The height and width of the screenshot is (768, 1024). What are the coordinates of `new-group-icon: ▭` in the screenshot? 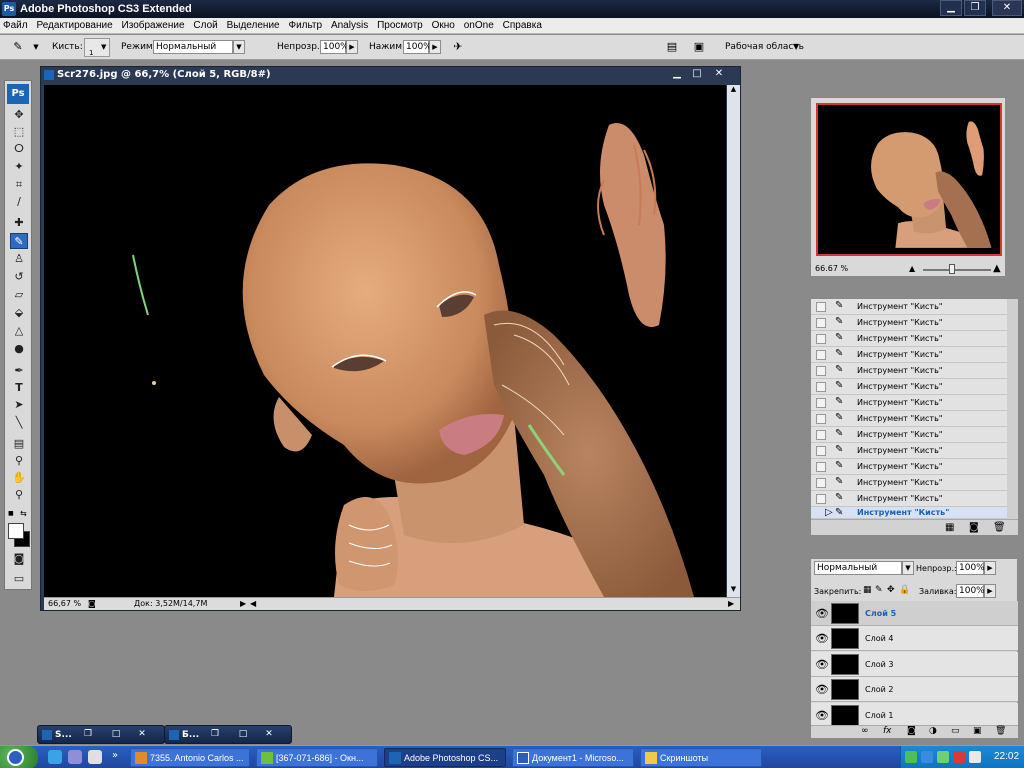 It's located at (955, 731).